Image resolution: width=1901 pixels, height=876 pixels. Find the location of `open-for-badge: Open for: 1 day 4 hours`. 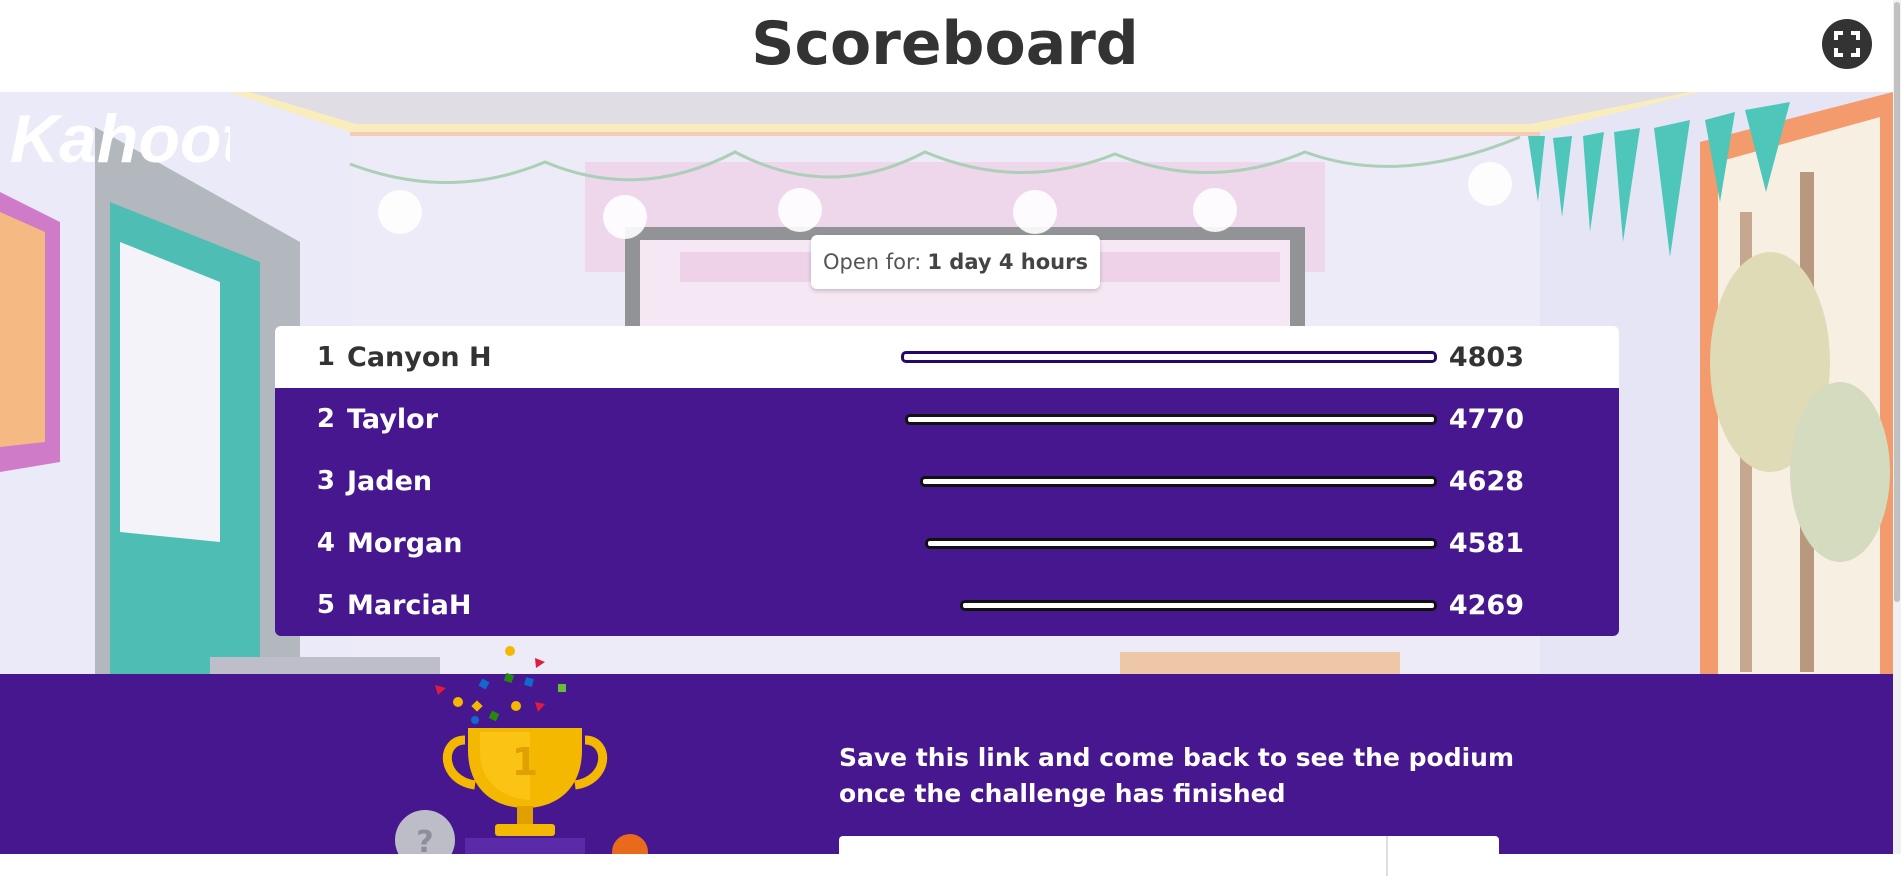

open-for-badge: Open for: 1 day 4 hours is located at coordinates (955, 262).